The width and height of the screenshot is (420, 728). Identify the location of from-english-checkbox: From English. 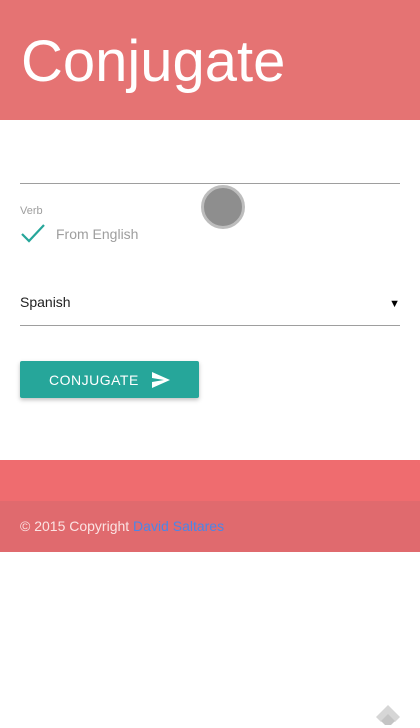
(79, 234).